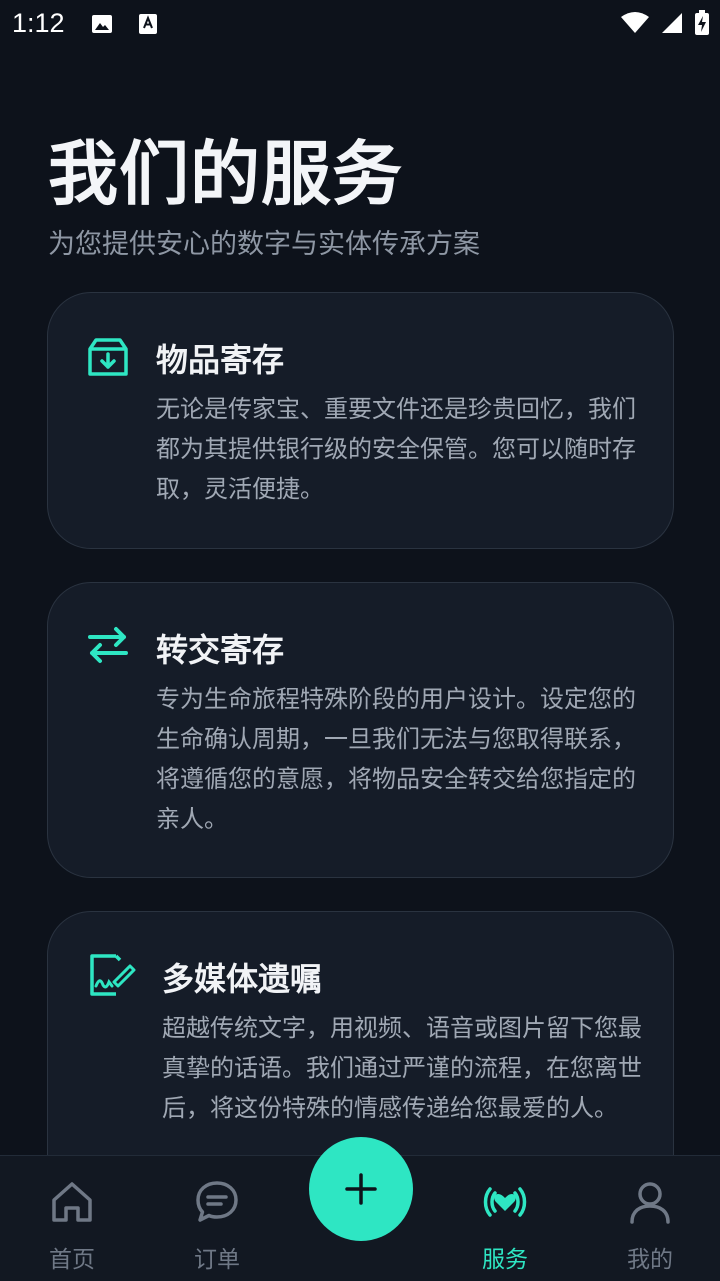  Describe the element at coordinates (650, 1260) in the screenshot. I see `nav-label: 我的` at that location.